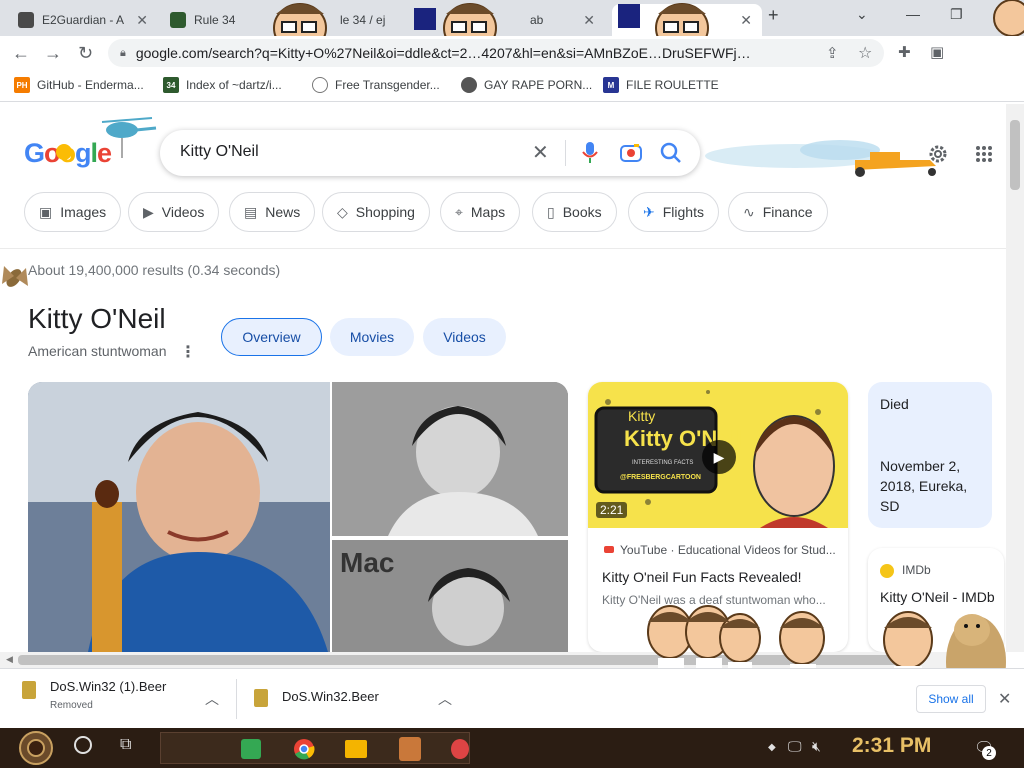 This screenshot has width=1024, height=768. I want to click on helicopter-doodle-icon, so click(106, 138).